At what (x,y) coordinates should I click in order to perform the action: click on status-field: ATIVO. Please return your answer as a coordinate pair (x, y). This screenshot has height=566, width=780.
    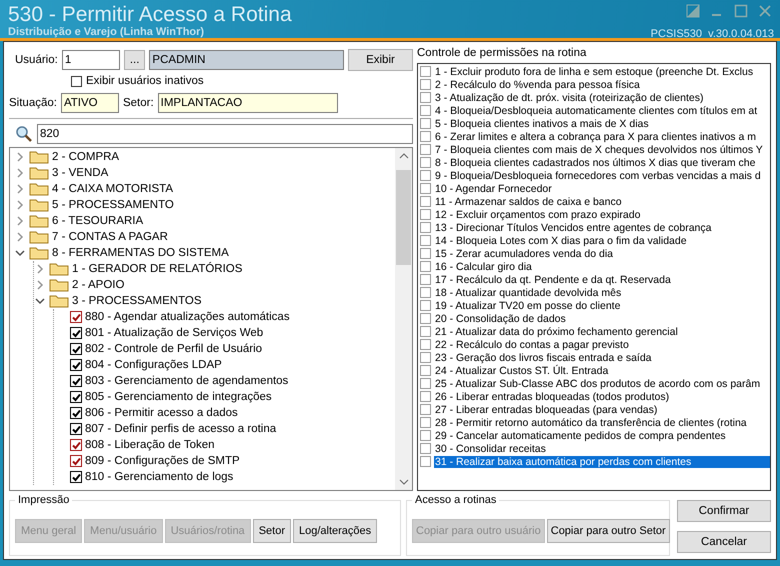
    Looking at the image, I should click on (89, 103).